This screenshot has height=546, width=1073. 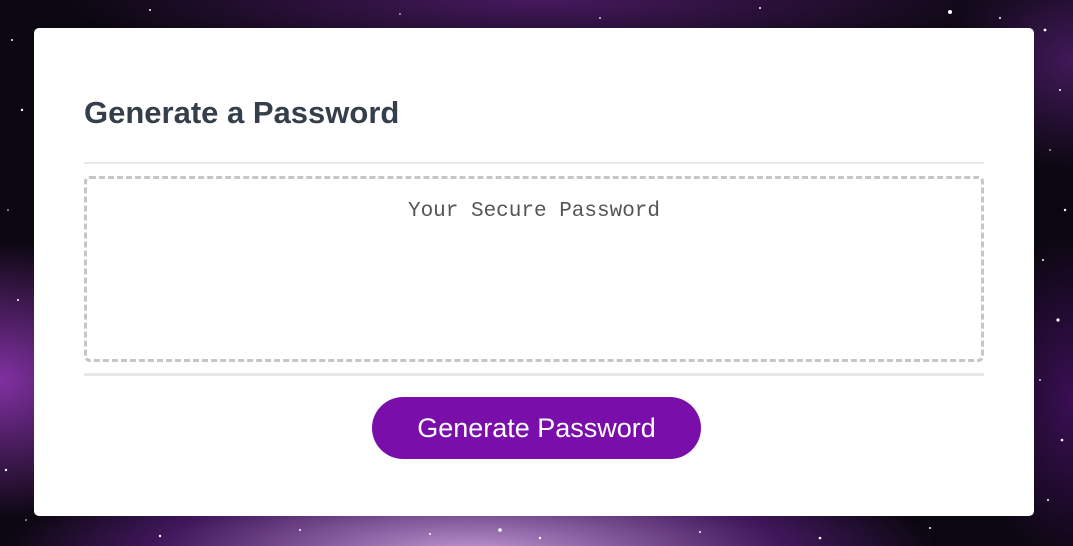 I want to click on generate-password-button: Generate Password, so click(x=536, y=428).